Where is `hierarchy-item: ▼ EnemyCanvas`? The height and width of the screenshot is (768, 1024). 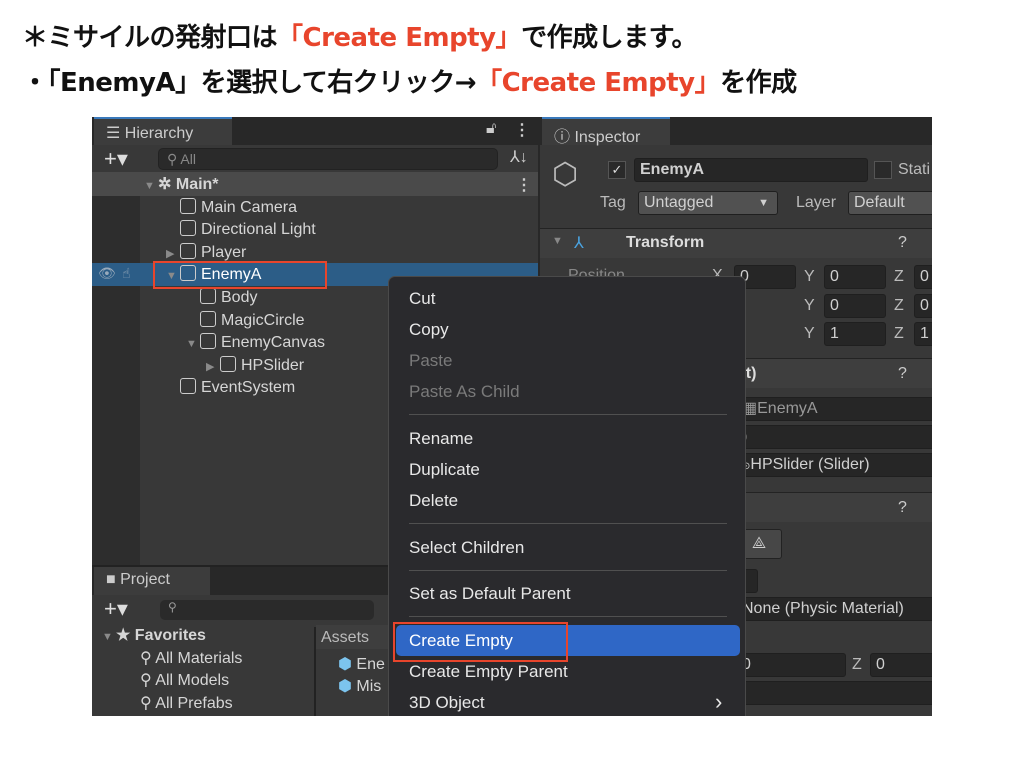 hierarchy-item: ▼ EnemyCanvas is located at coordinates (255, 342).